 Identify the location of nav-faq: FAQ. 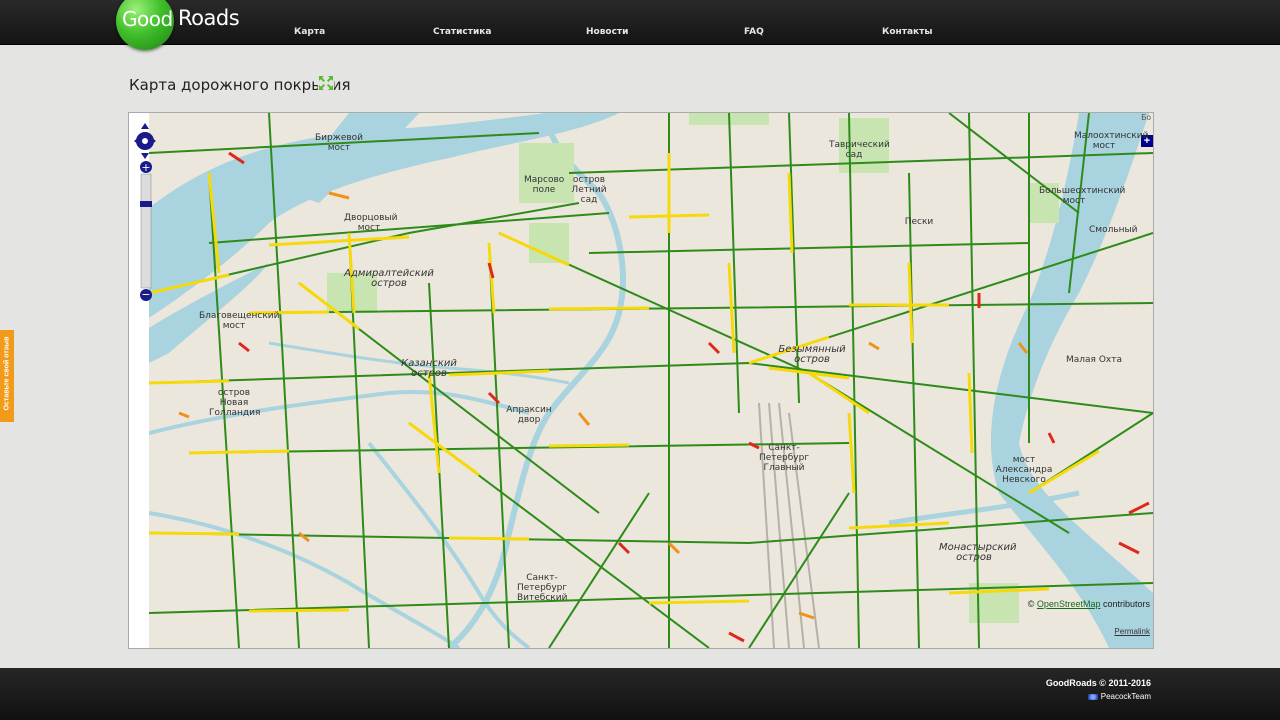
(754, 32).